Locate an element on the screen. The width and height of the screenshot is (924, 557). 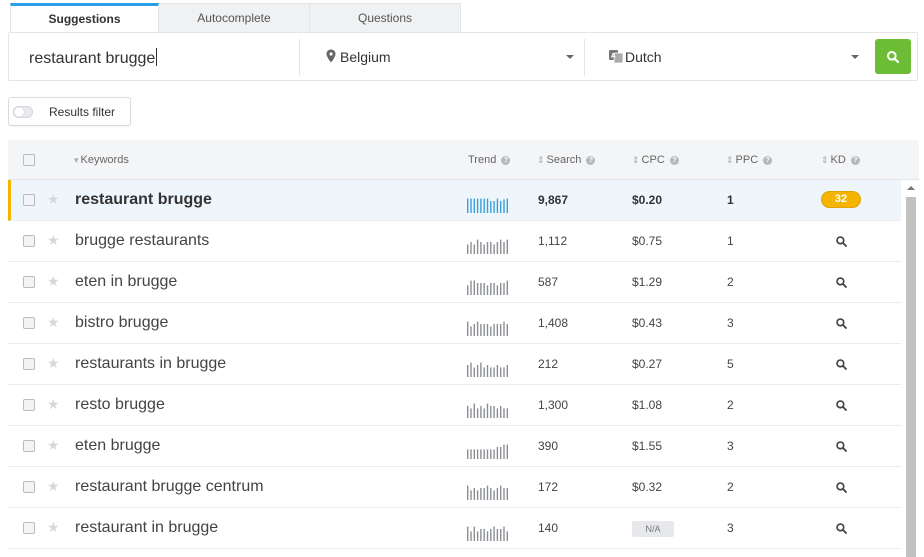
keyword-text: eten in brugge is located at coordinates (126, 282).